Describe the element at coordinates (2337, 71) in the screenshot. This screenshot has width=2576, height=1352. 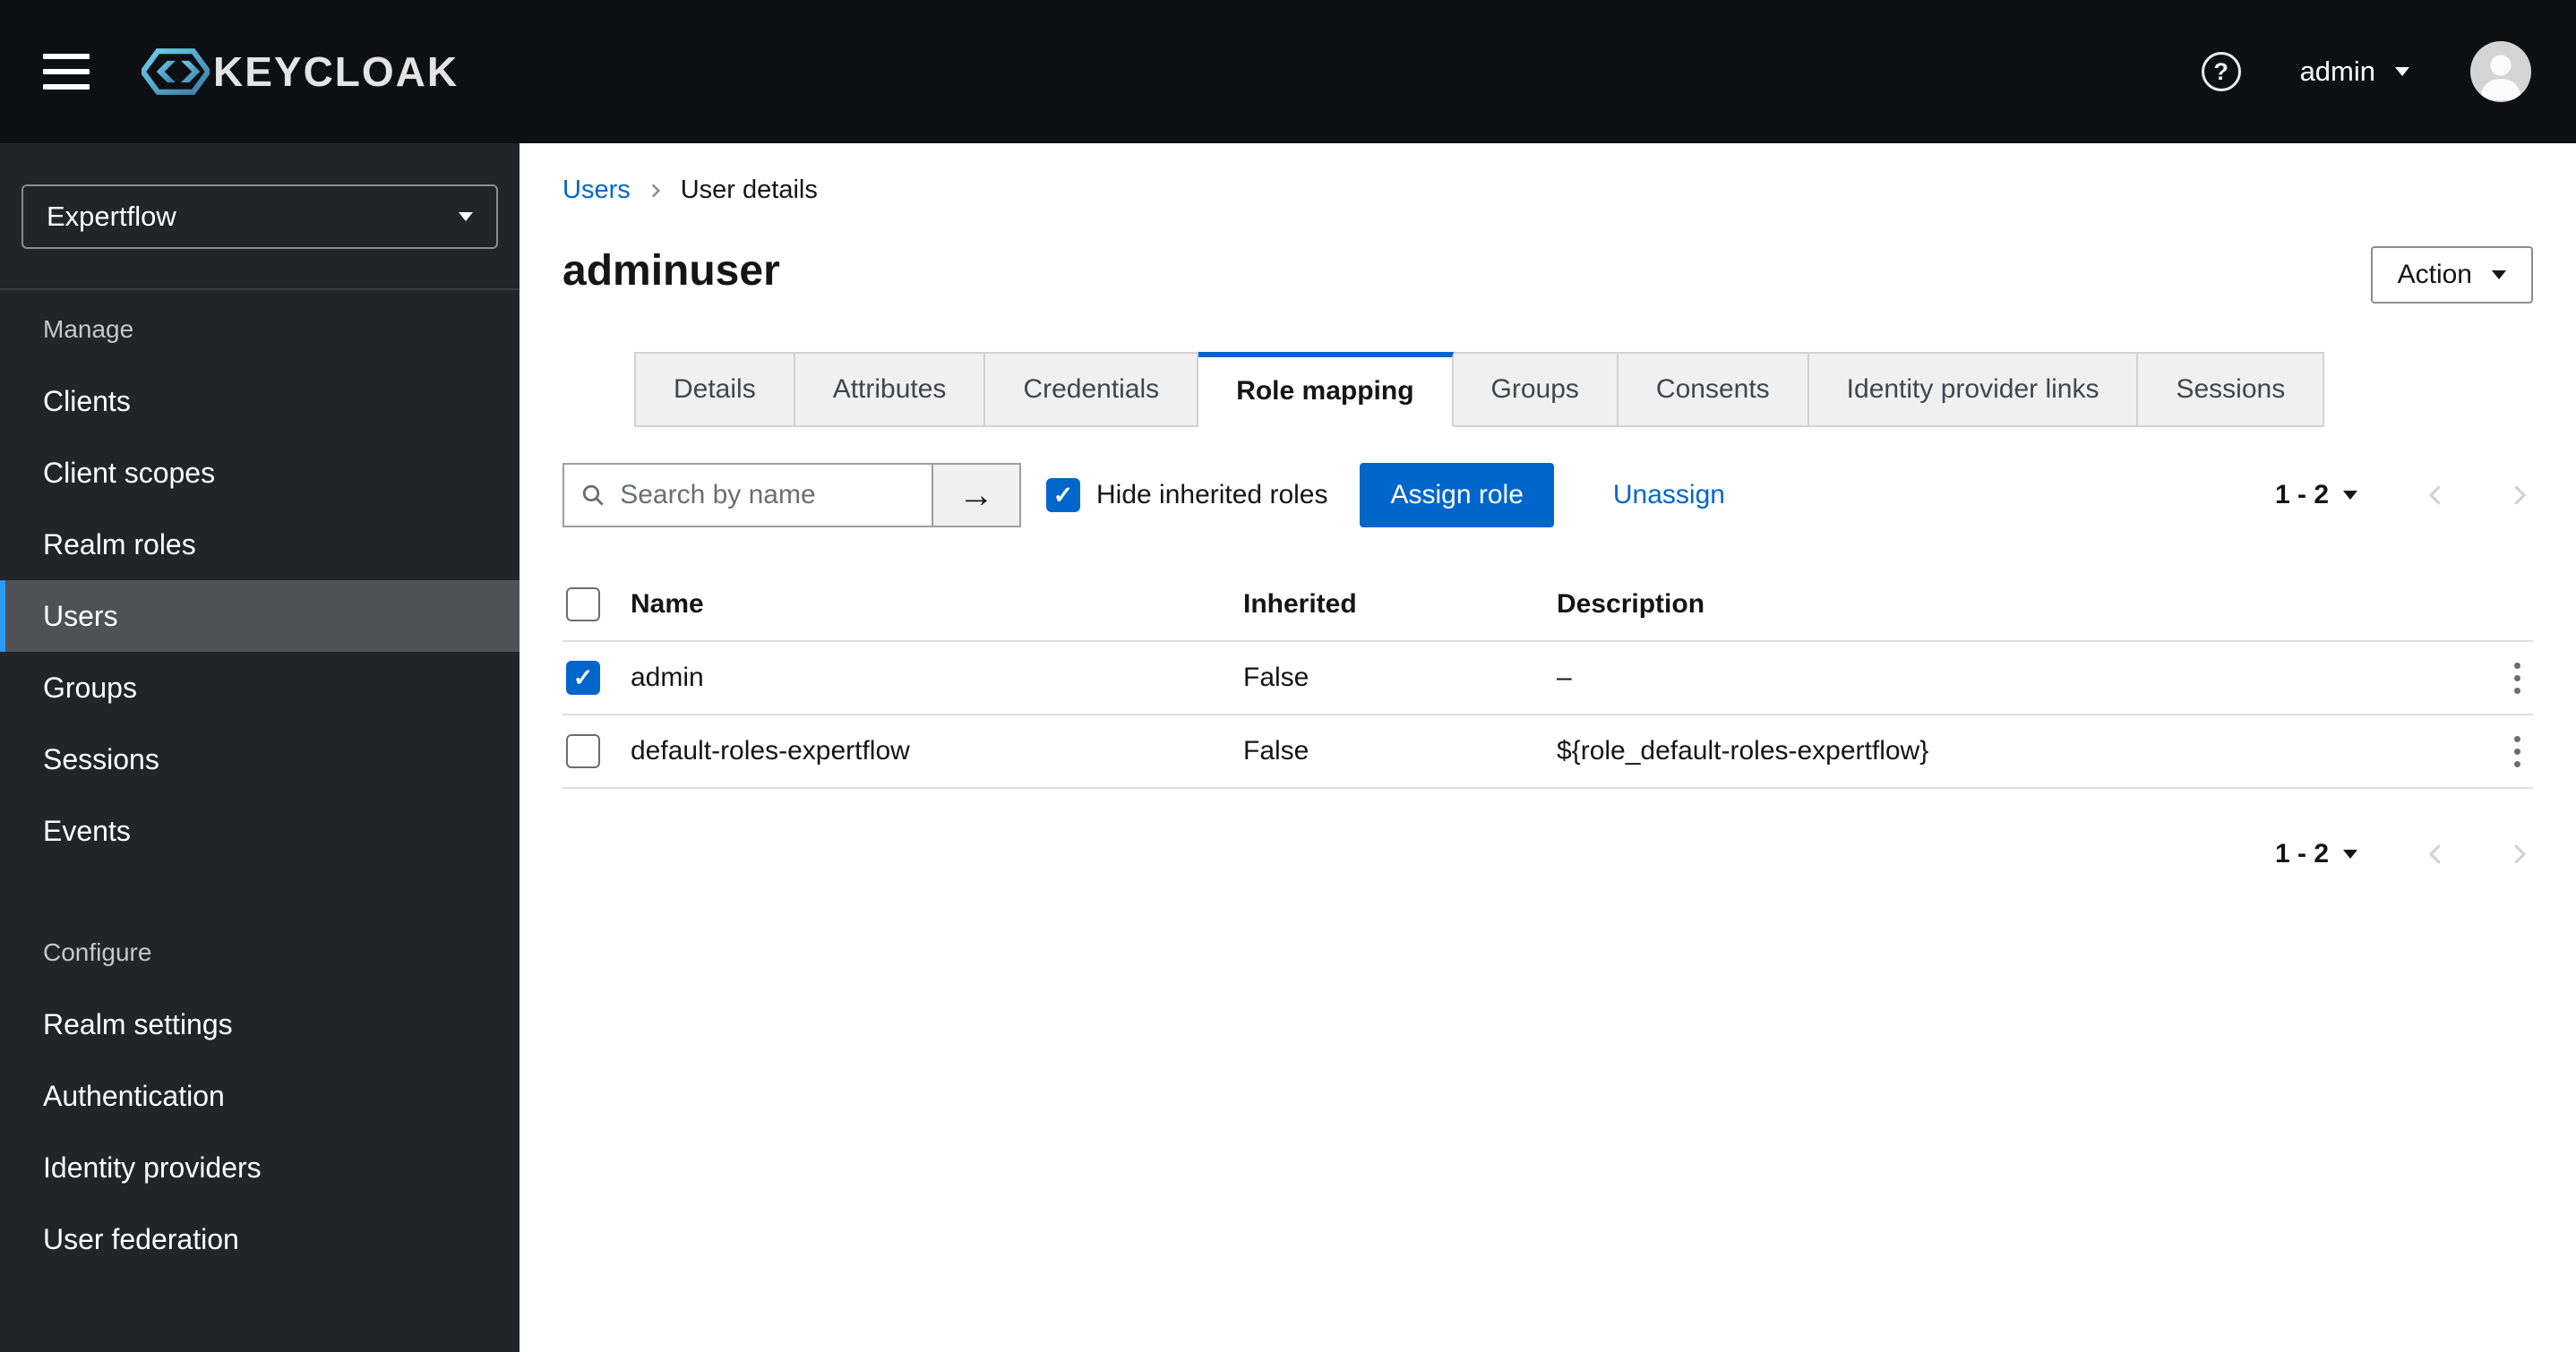
I see `username: admin` at that location.